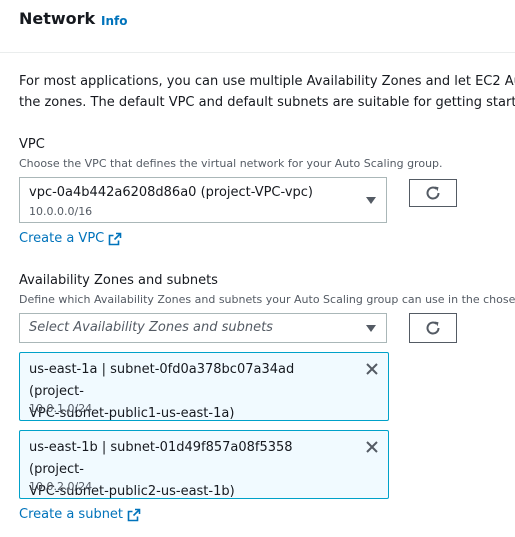  Describe the element at coordinates (32, 144) in the screenshot. I see `vpc-label: VPC` at that location.